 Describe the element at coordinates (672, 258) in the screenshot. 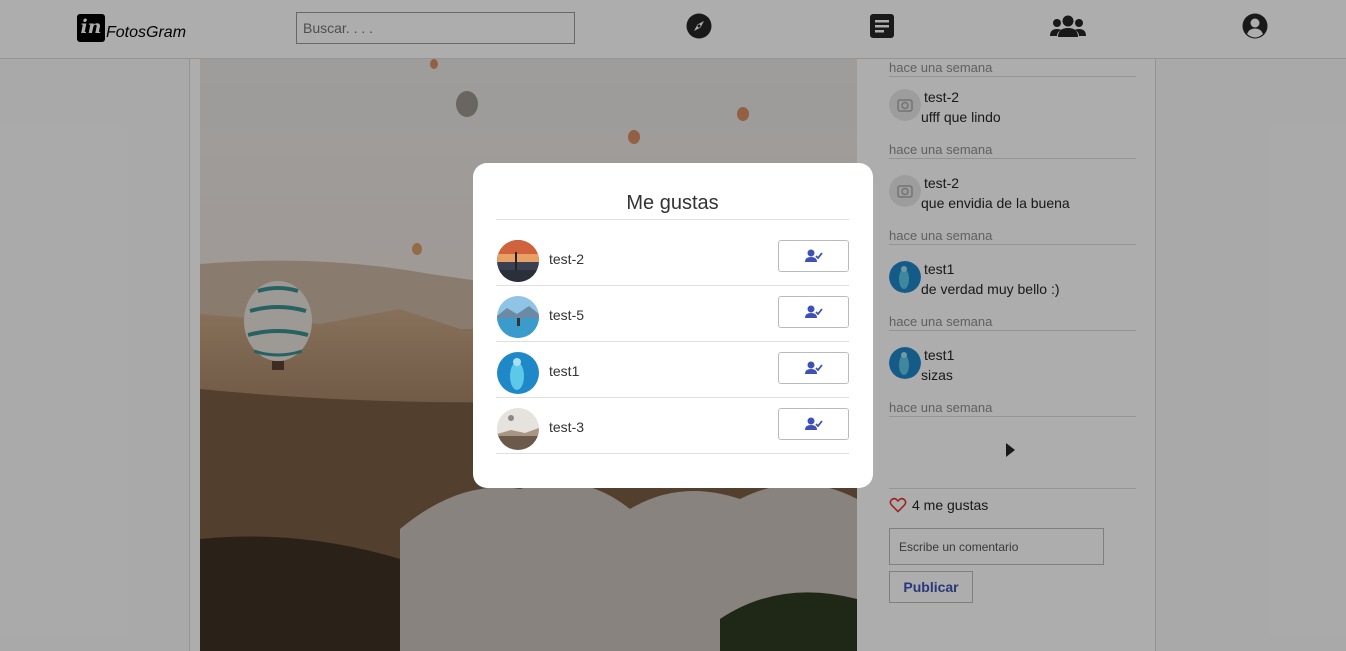

I see `liker-row: test-2` at that location.